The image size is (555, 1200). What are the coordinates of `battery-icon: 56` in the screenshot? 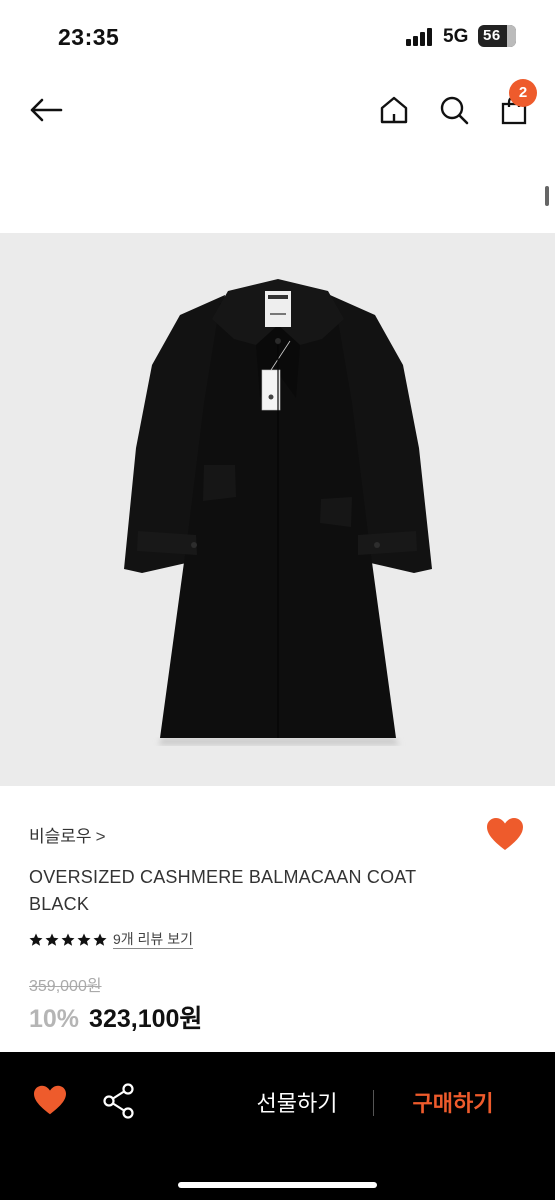 It's located at (497, 36).